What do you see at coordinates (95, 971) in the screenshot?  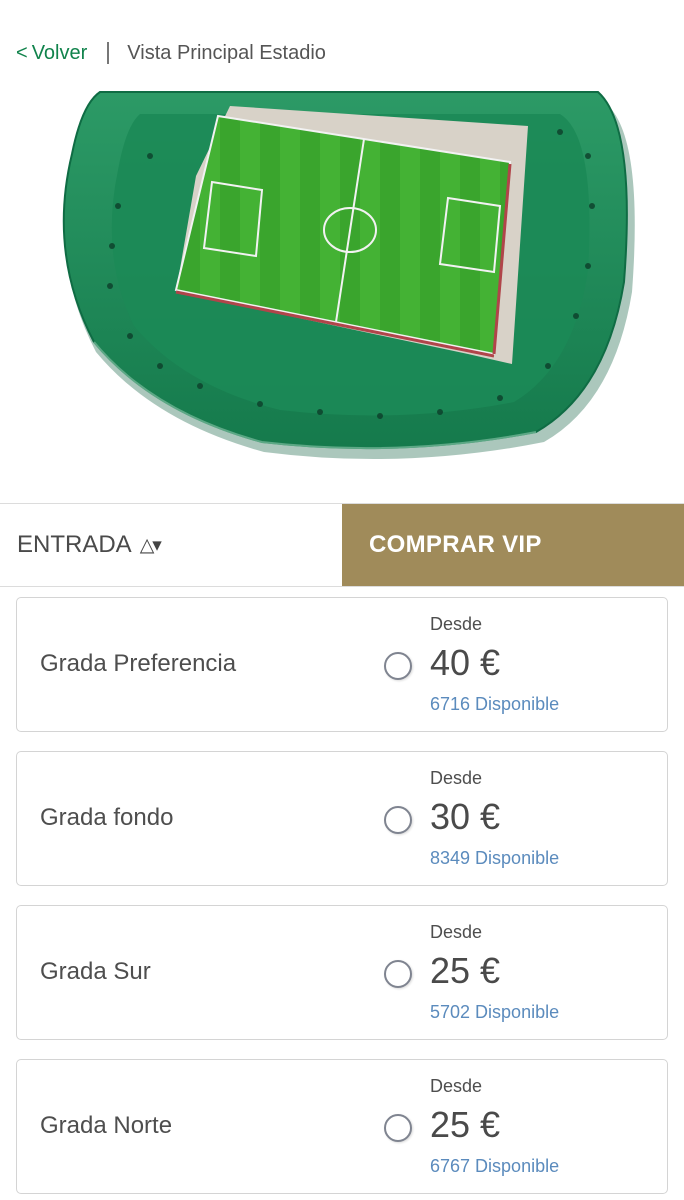 I see `section-name: Grada Sur` at bounding box center [95, 971].